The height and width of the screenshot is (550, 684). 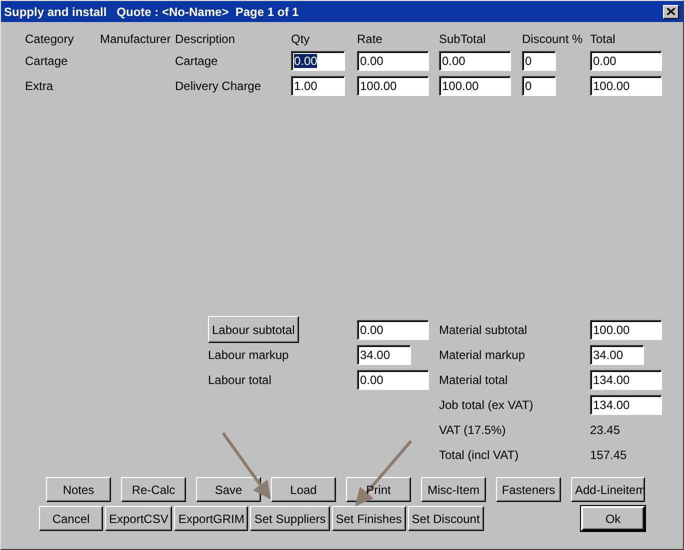 What do you see at coordinates (453, 489) in the screenshot?
I see `dialog-button: Misc-Item` at bounding box center [453, 489].